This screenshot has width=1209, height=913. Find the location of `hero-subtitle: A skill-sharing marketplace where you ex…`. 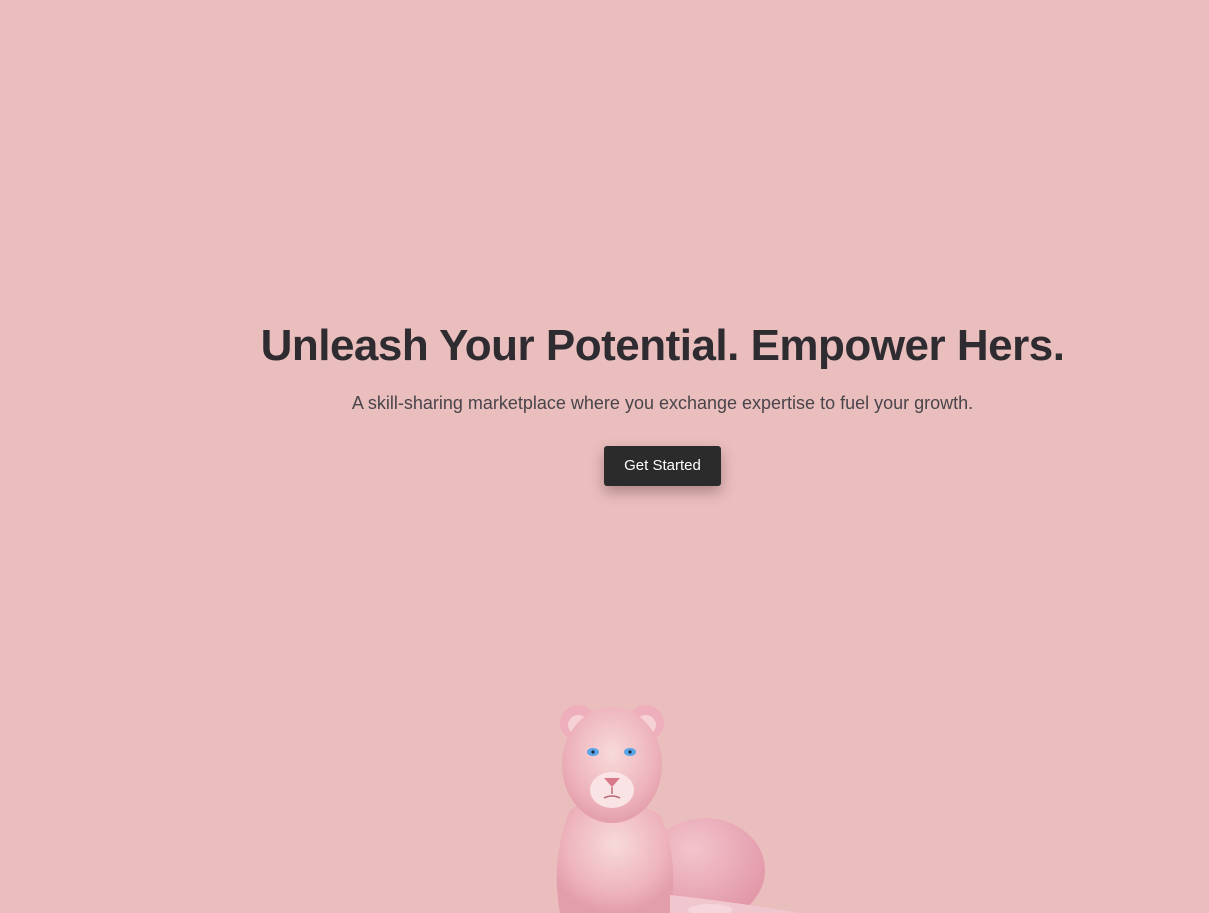

hero-subtitle: A skill-sharing marketplace where you ex… is located at coordinates (662, 403).